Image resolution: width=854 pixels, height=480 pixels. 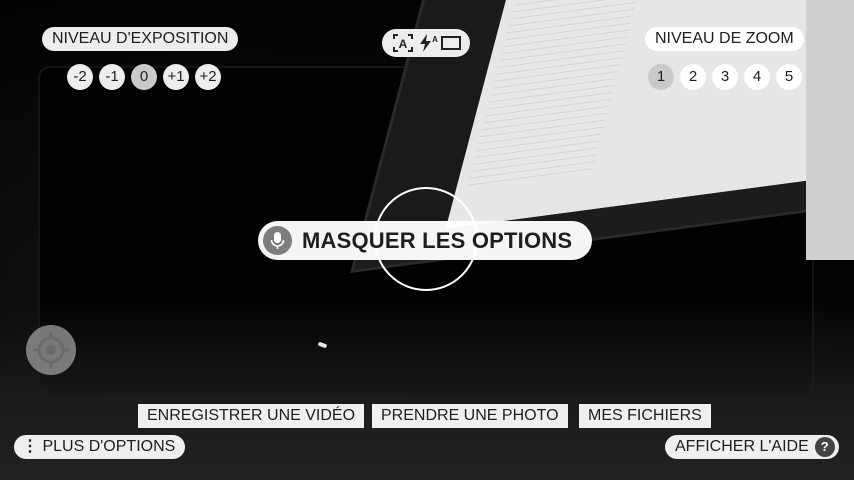 I want to click on exposure-level-0: 0, so click(x=144, y=77).